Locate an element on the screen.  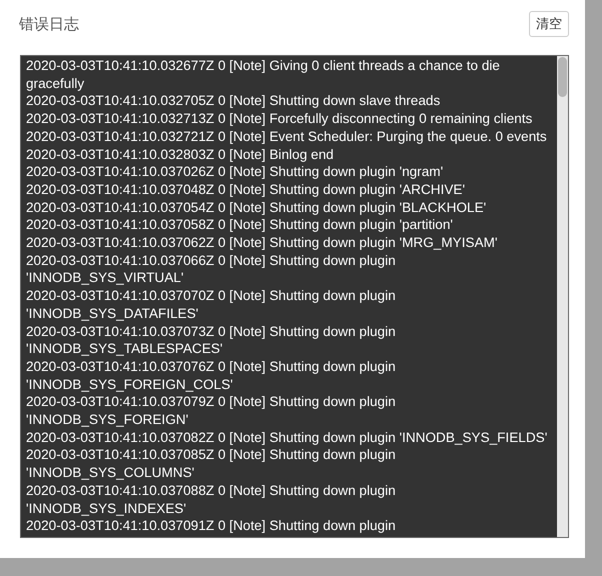
clear-button: 清空 is located at coordinates (549, 24).